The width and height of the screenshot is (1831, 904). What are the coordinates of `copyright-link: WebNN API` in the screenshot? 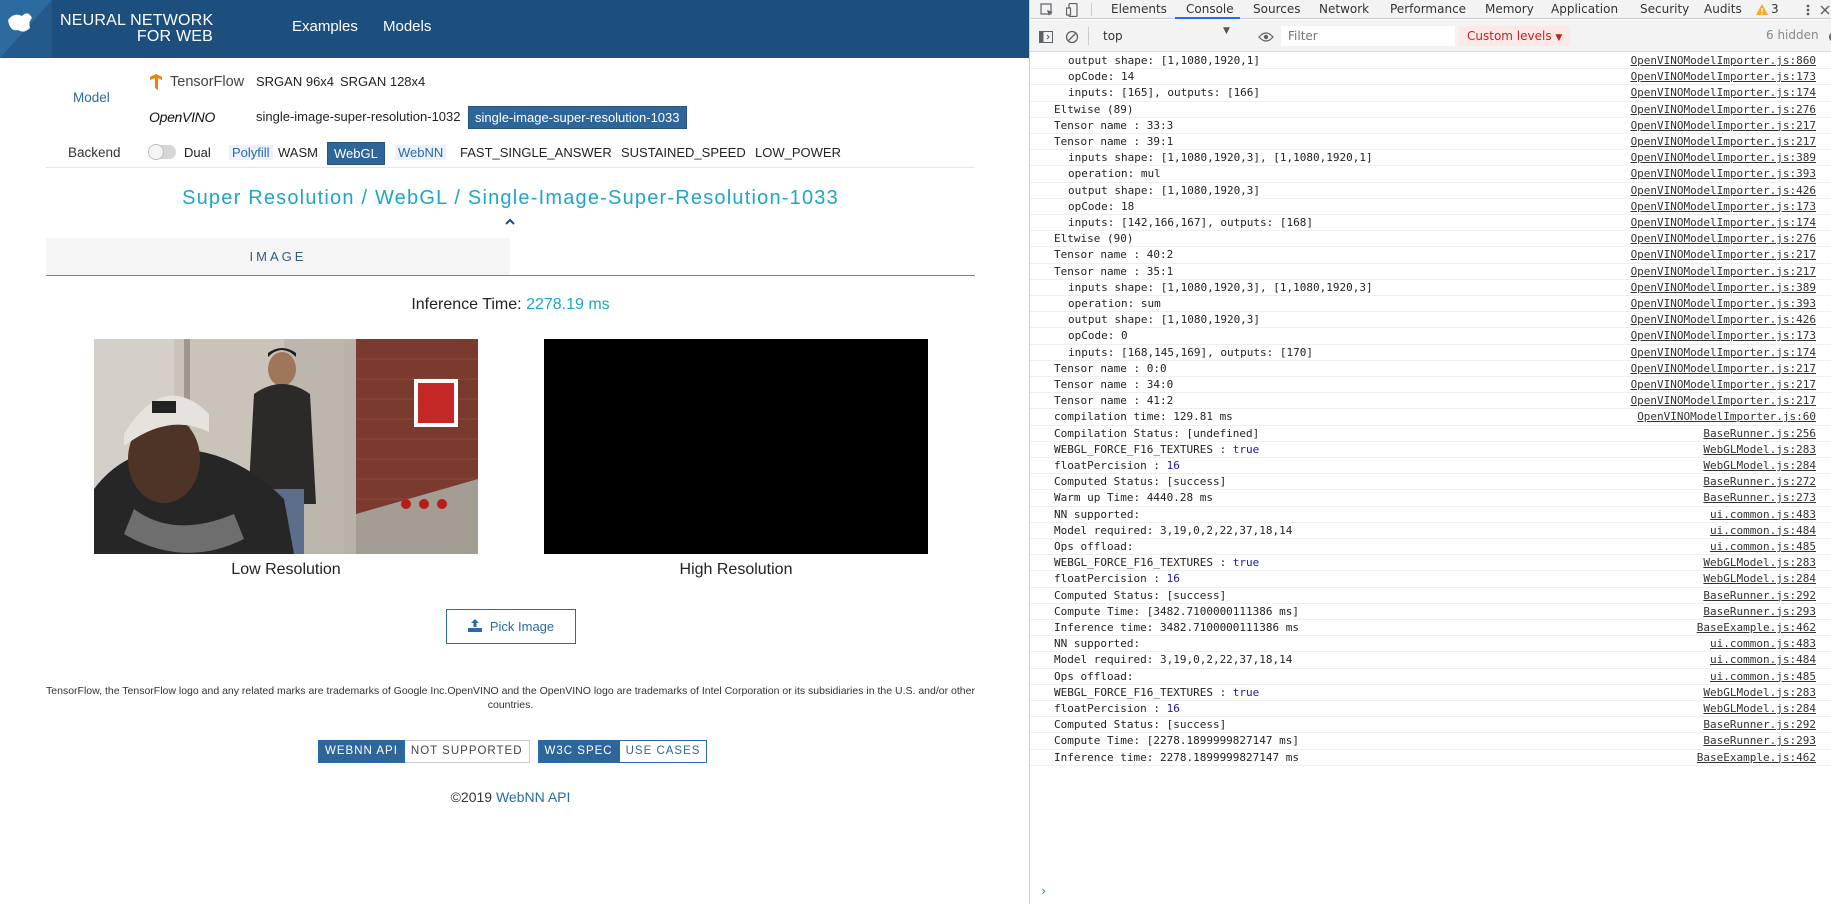 It's located at (533, 797).